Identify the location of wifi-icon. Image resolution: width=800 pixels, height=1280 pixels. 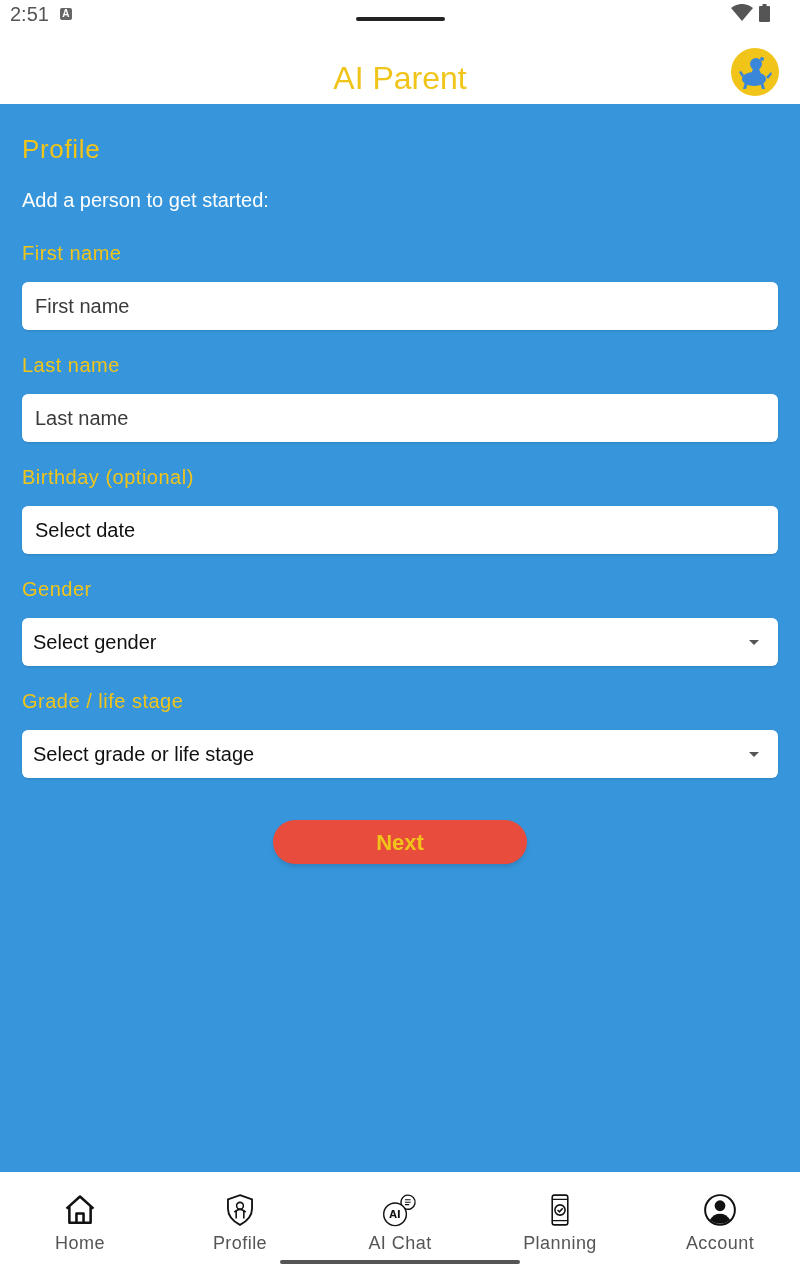
(742, 12).